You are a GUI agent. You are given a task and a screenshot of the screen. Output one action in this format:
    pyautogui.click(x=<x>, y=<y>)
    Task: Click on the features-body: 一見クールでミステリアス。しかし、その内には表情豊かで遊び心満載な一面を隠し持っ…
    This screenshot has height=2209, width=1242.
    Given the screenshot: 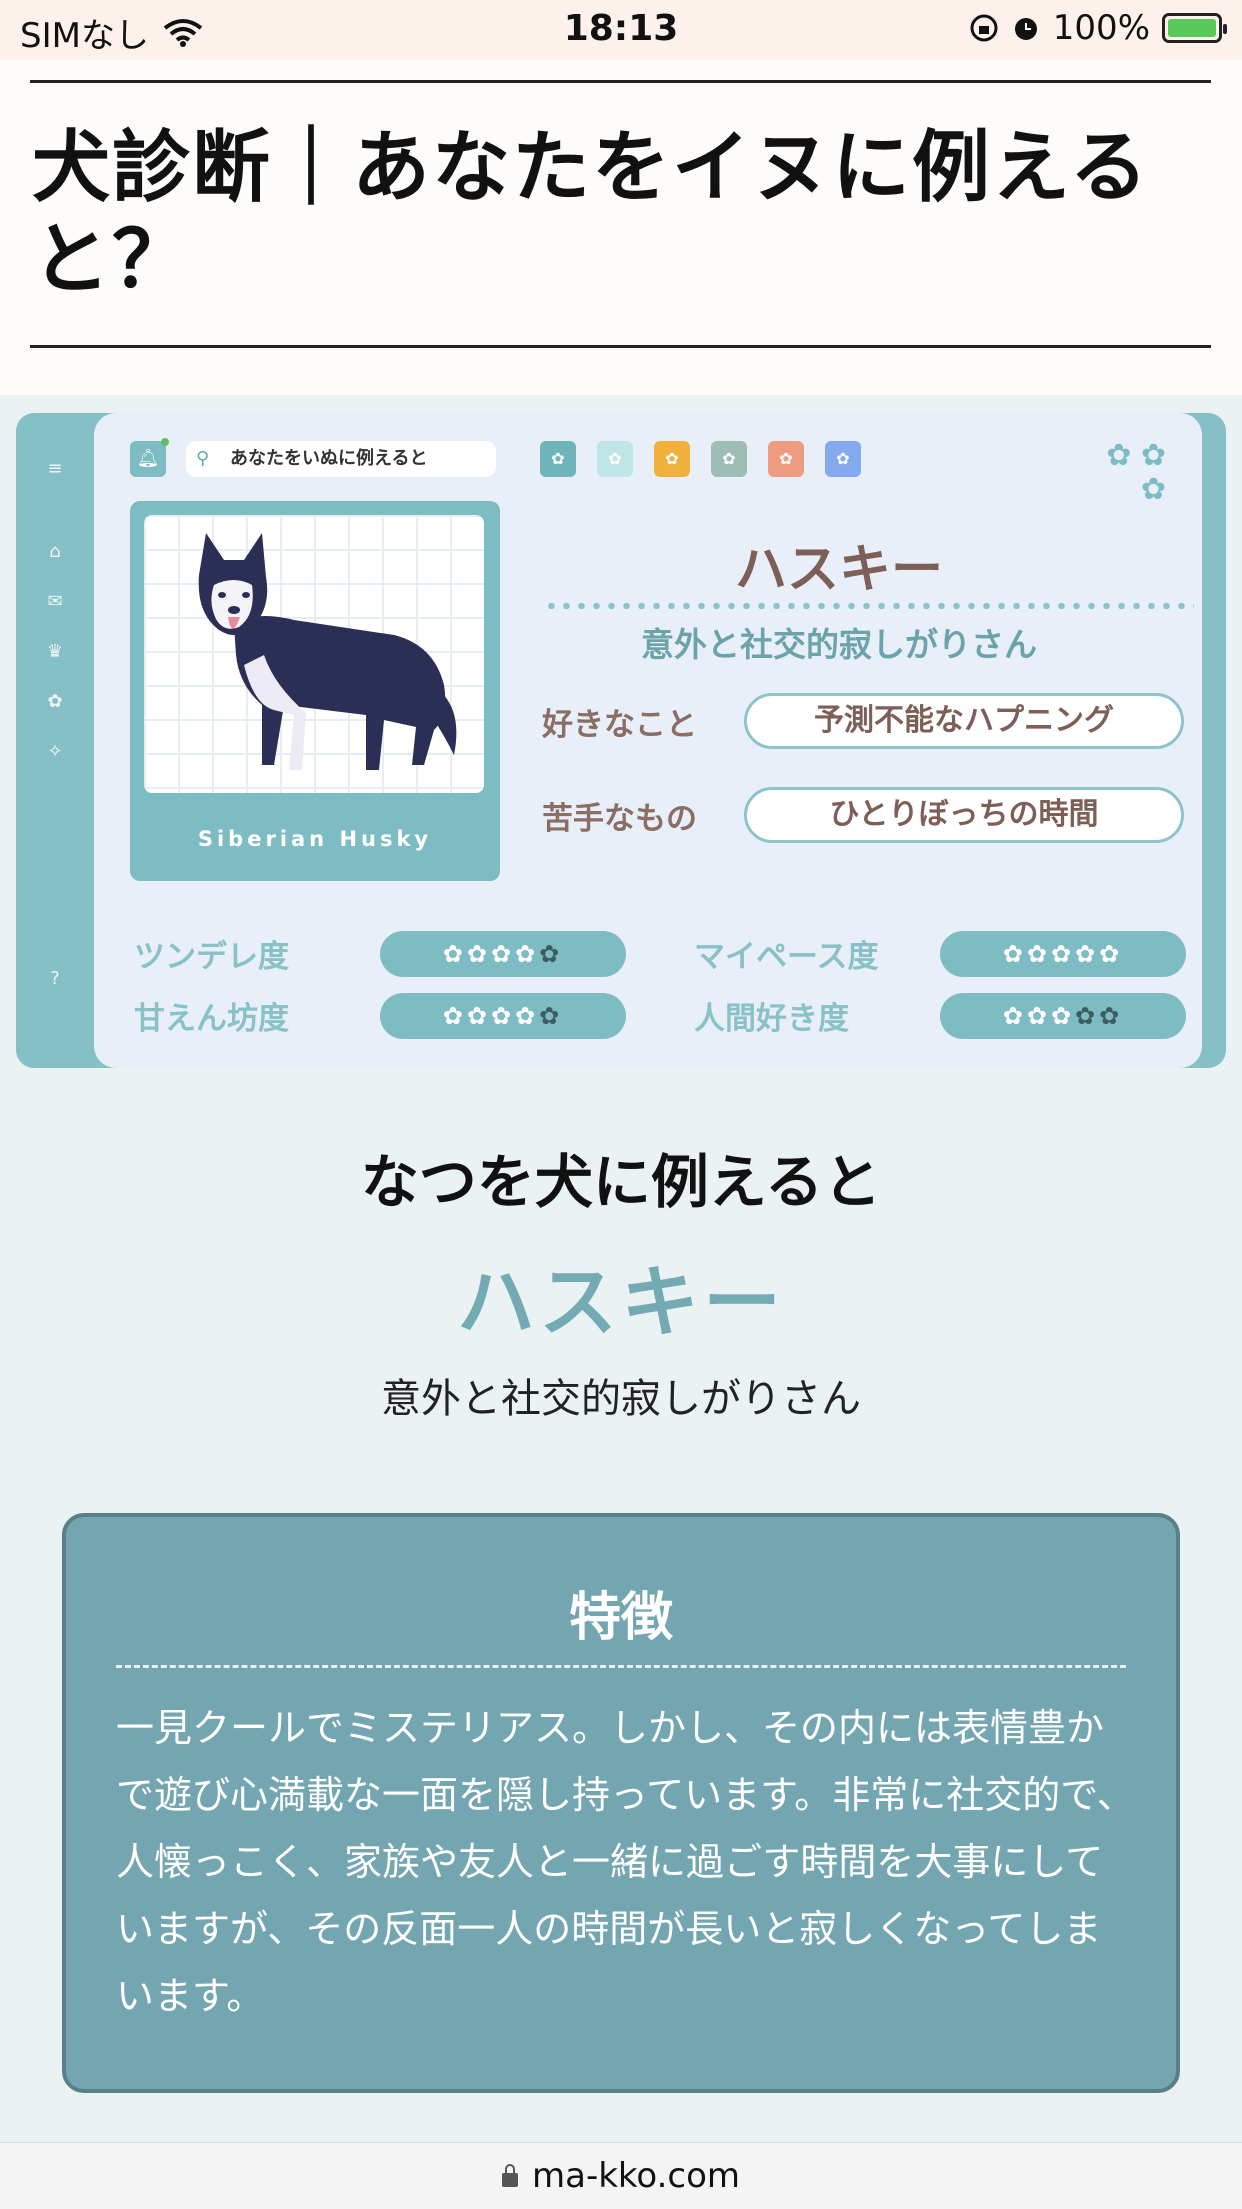 What is the action you would take?
    pyautogui.click(x=625, y=1862)
    